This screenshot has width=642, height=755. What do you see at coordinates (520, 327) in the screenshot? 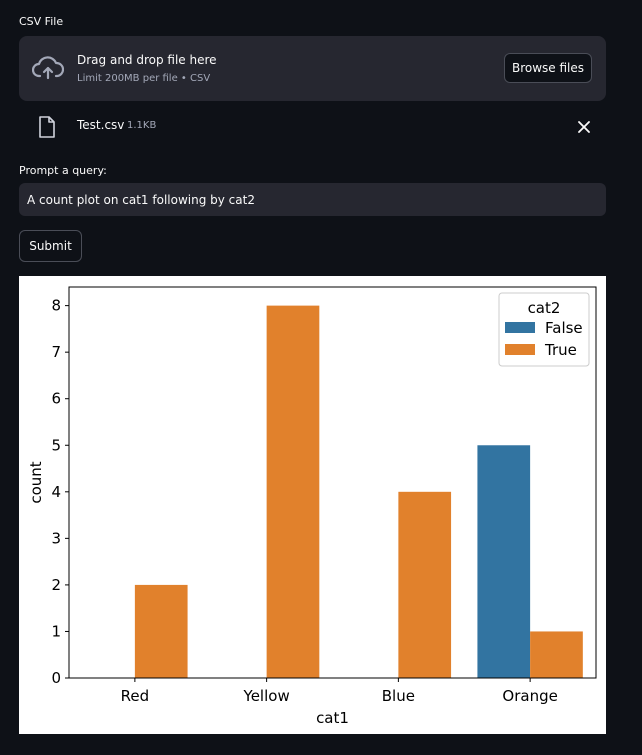
I see `legend-swatch-false` at bounding box center [520, 327].